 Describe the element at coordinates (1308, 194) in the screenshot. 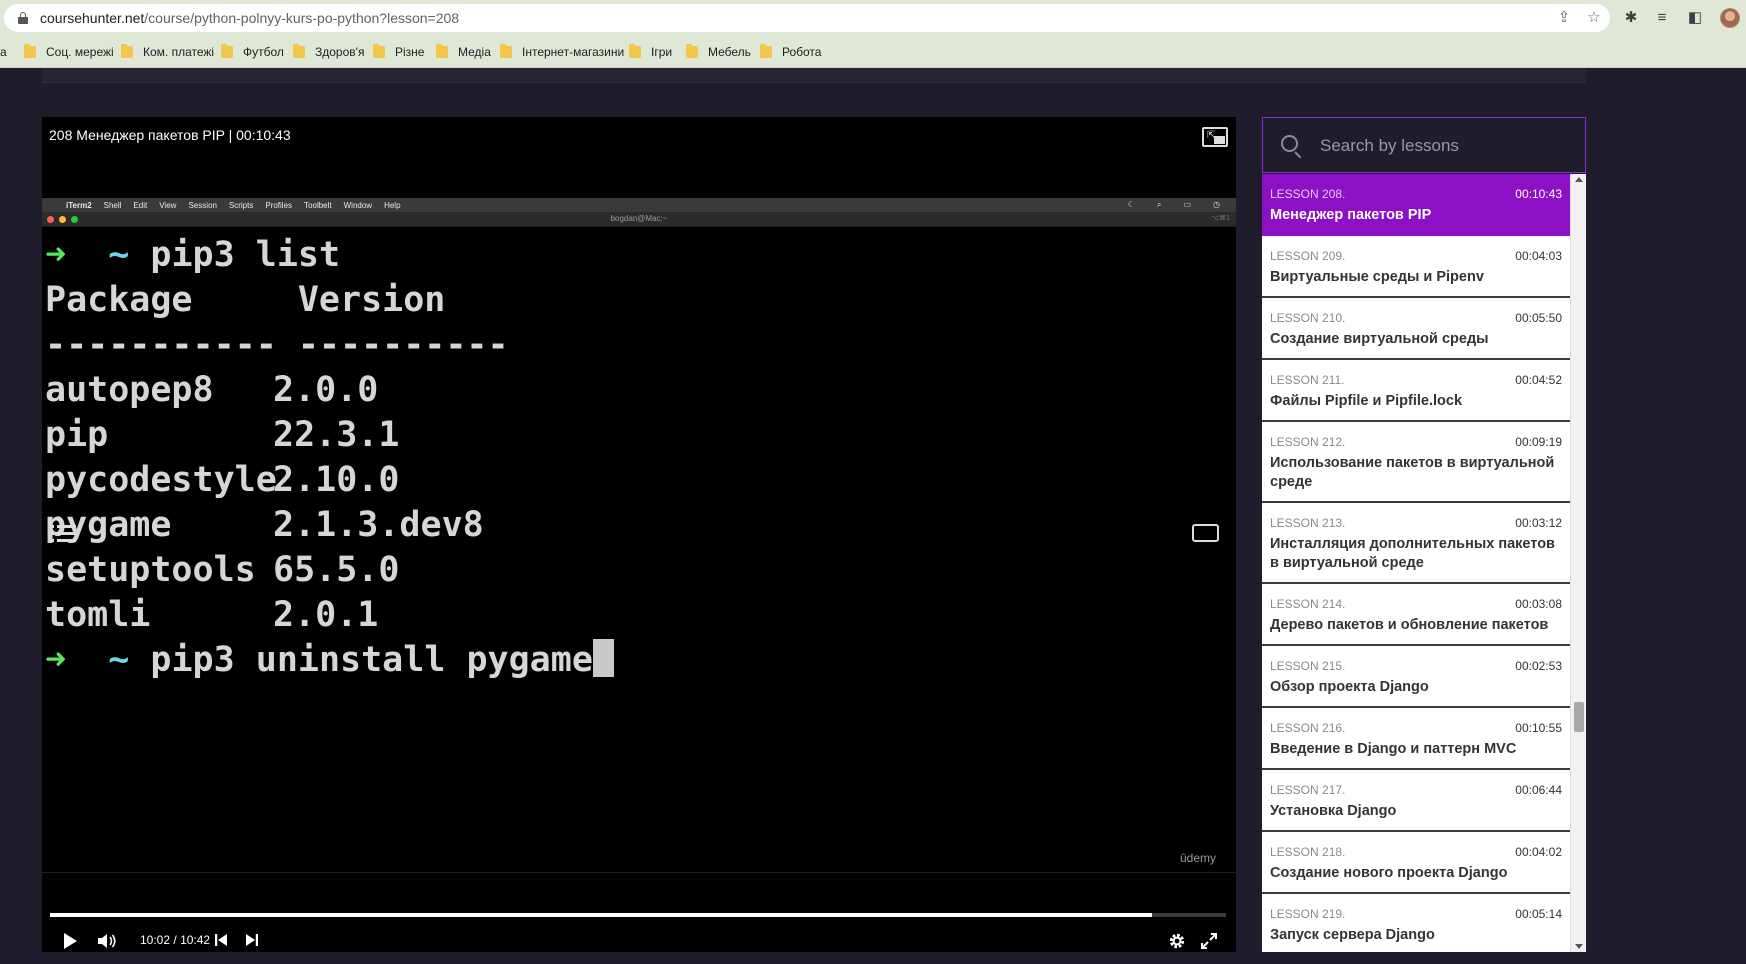

I see `lesson-number: LESSON 208.` at that location.